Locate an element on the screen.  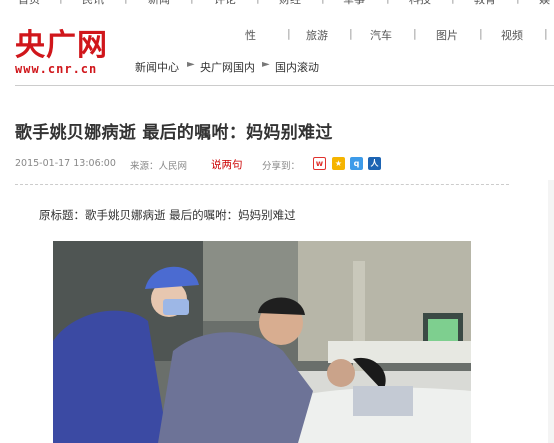
breadcrumb-item-domestic: 央广网国内 is located at coordinates (227, 67).